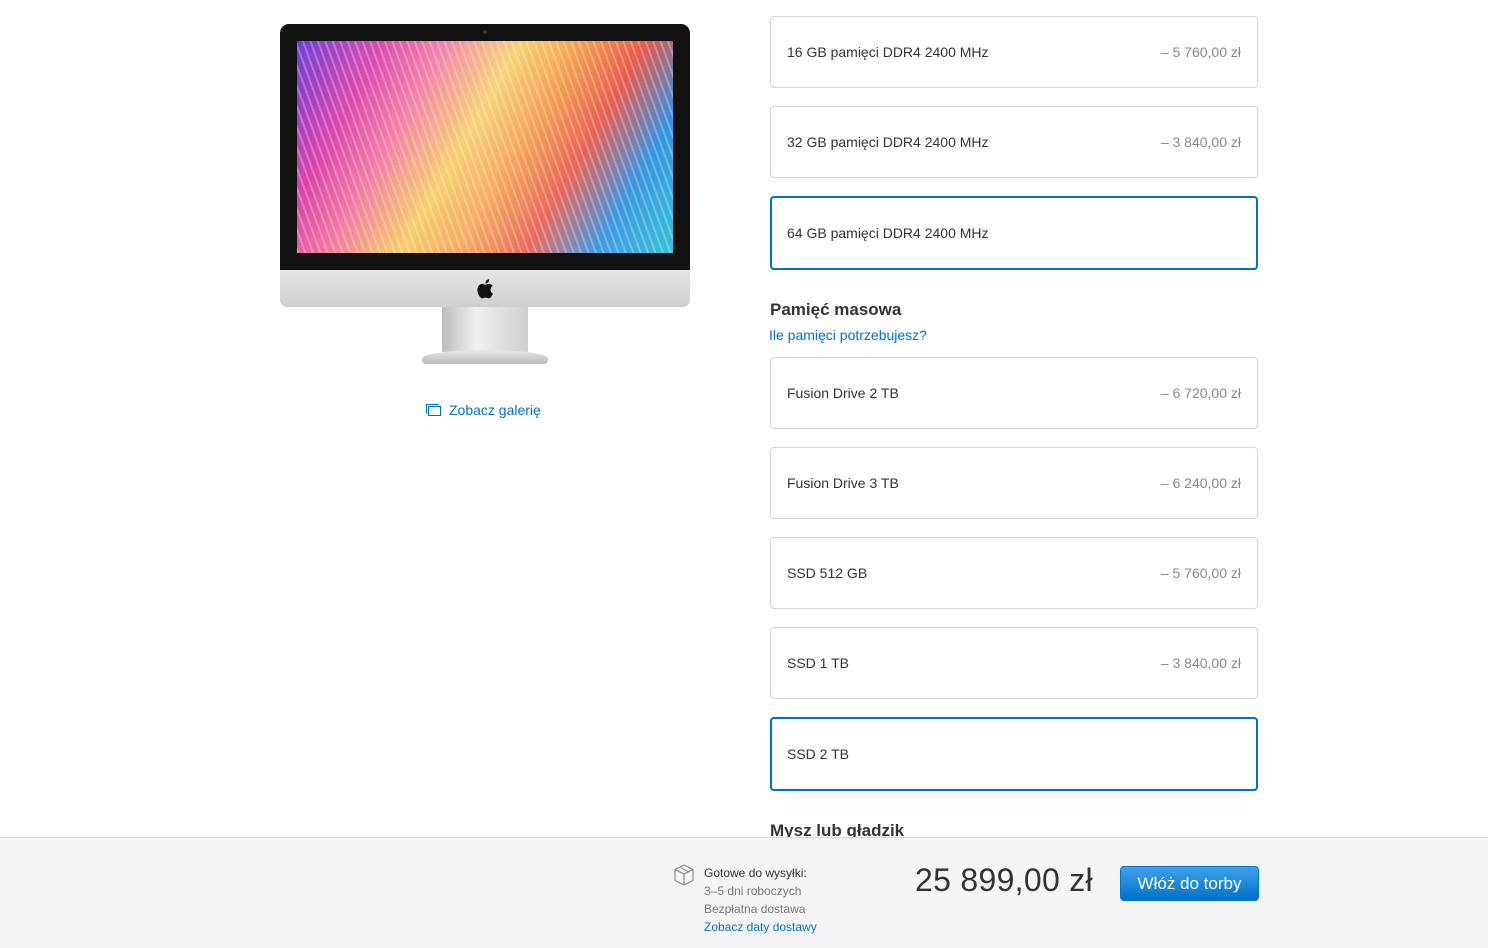 The image size is (1488, 948). Describe the element at coordinates (843, 483) in the screenshot. I see `option-name: Fusion Drive 3 TB` at that location.